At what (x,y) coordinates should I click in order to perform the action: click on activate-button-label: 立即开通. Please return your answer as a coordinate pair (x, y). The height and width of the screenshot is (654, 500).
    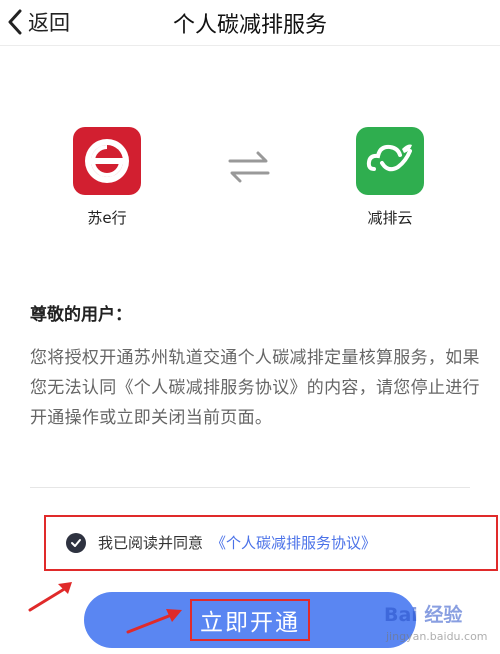
    Looking at the image, I should click on (250, 623).